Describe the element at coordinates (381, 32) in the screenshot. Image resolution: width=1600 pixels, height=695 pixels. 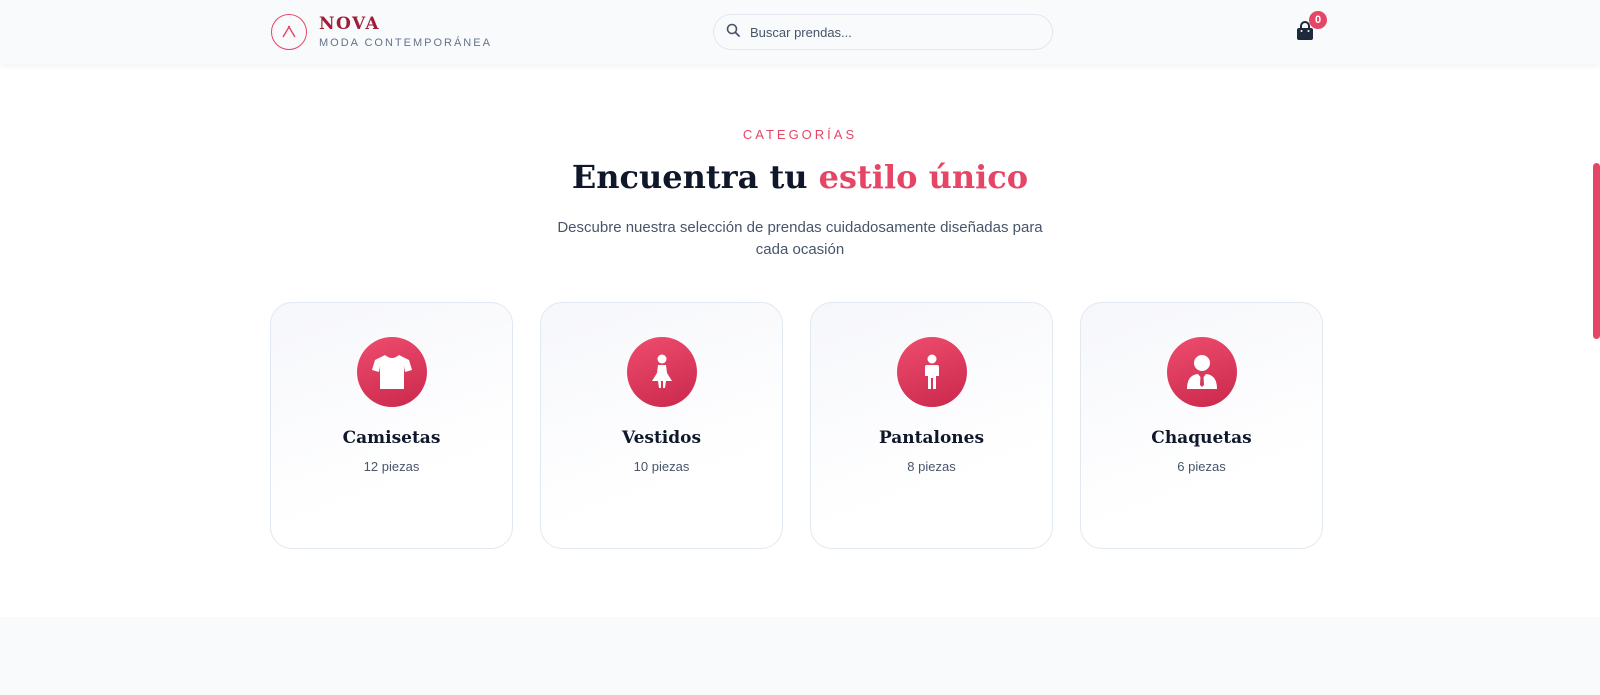
I see `brand: NOVA MODA CONTEMPORÁNEA` at that location.